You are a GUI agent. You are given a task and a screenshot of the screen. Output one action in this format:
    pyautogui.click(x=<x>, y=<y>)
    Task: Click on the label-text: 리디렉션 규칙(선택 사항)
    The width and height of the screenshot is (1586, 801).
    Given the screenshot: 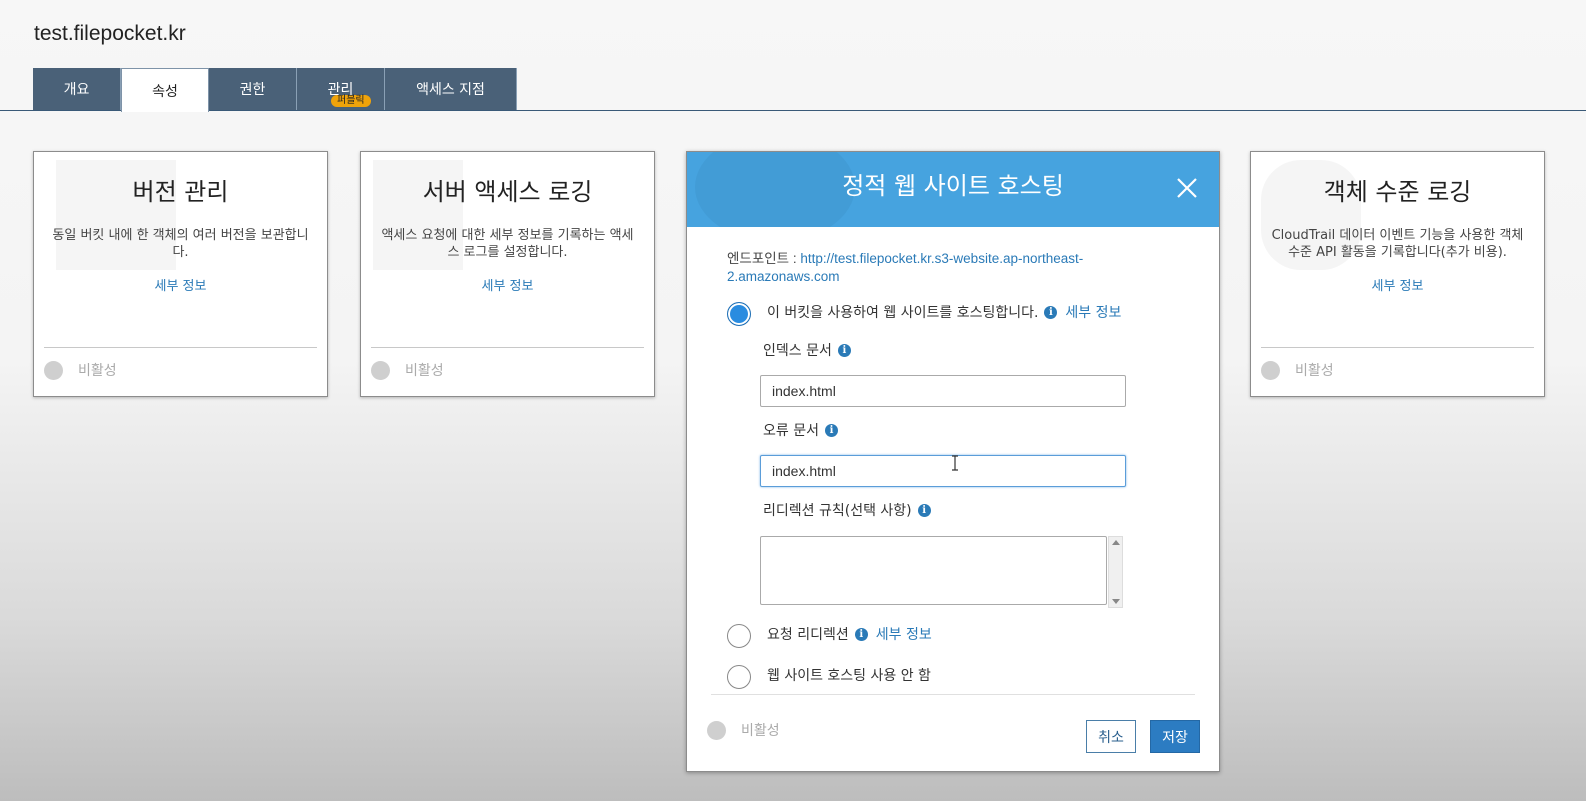 What is the action you would take?
    pyautogui.click(x=837, y=511)
    